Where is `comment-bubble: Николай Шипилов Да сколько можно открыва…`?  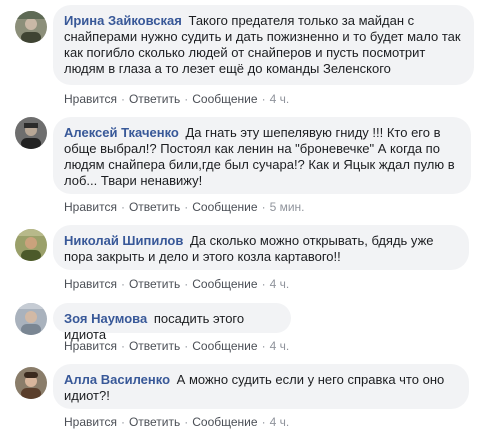 comment-bubble: Николай Шипилов Да сколько можно открыва… is located at coordinates (261, 247).